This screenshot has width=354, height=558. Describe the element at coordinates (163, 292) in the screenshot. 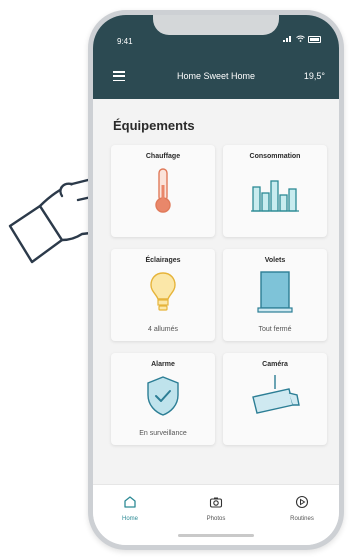

I see `lightbulb-icon` at that location.